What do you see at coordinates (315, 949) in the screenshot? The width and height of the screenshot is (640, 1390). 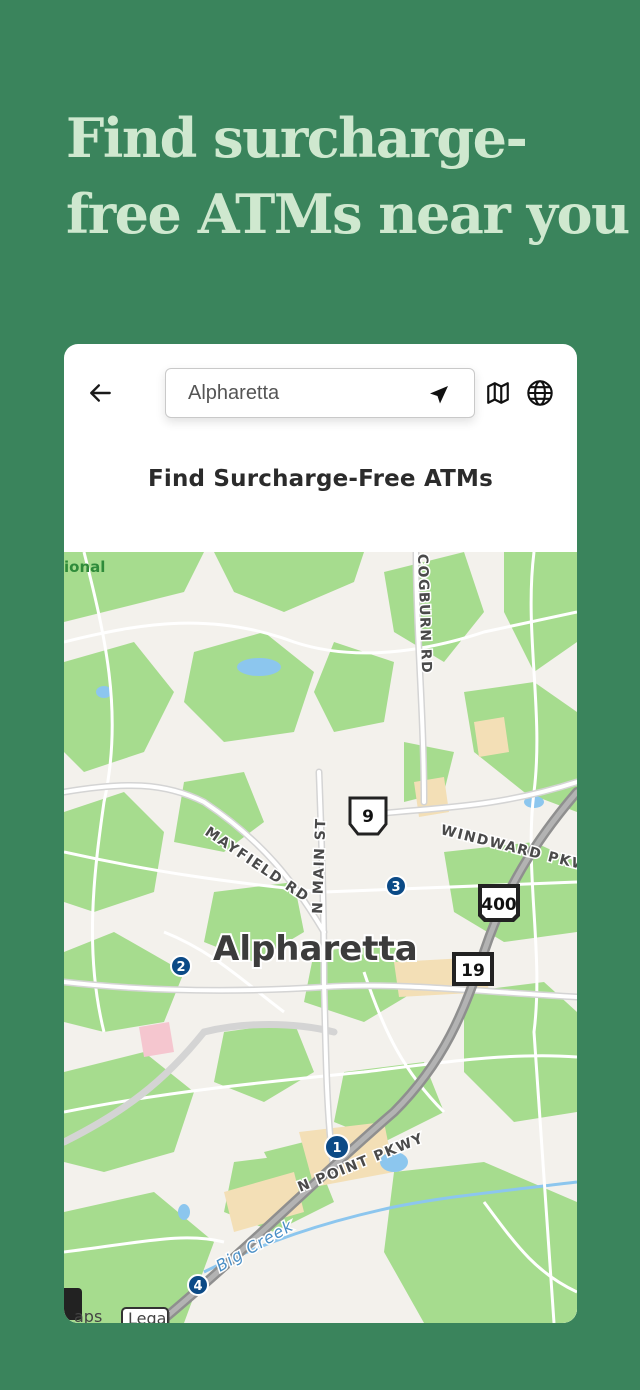 I see `city-label: Alpharetta` at bounding box center [315, 949].